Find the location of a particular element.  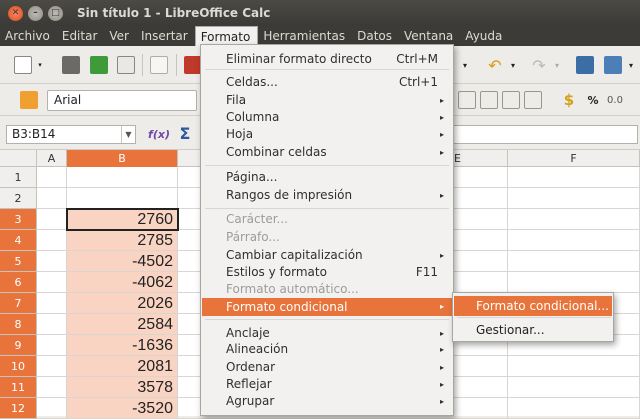

merge-cells-icon is located at coordinates (489, 100).